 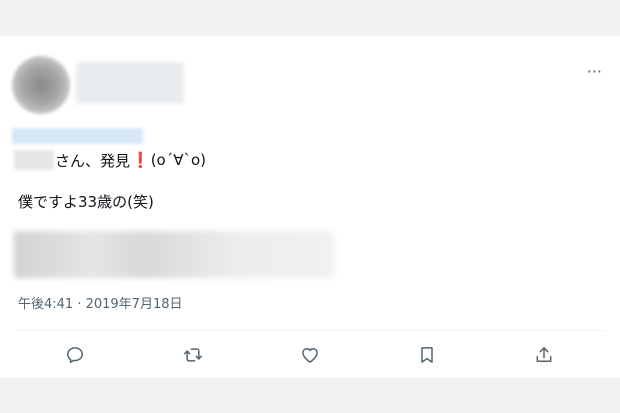 I want to click on blurred-username, so click(x=34, y=160).